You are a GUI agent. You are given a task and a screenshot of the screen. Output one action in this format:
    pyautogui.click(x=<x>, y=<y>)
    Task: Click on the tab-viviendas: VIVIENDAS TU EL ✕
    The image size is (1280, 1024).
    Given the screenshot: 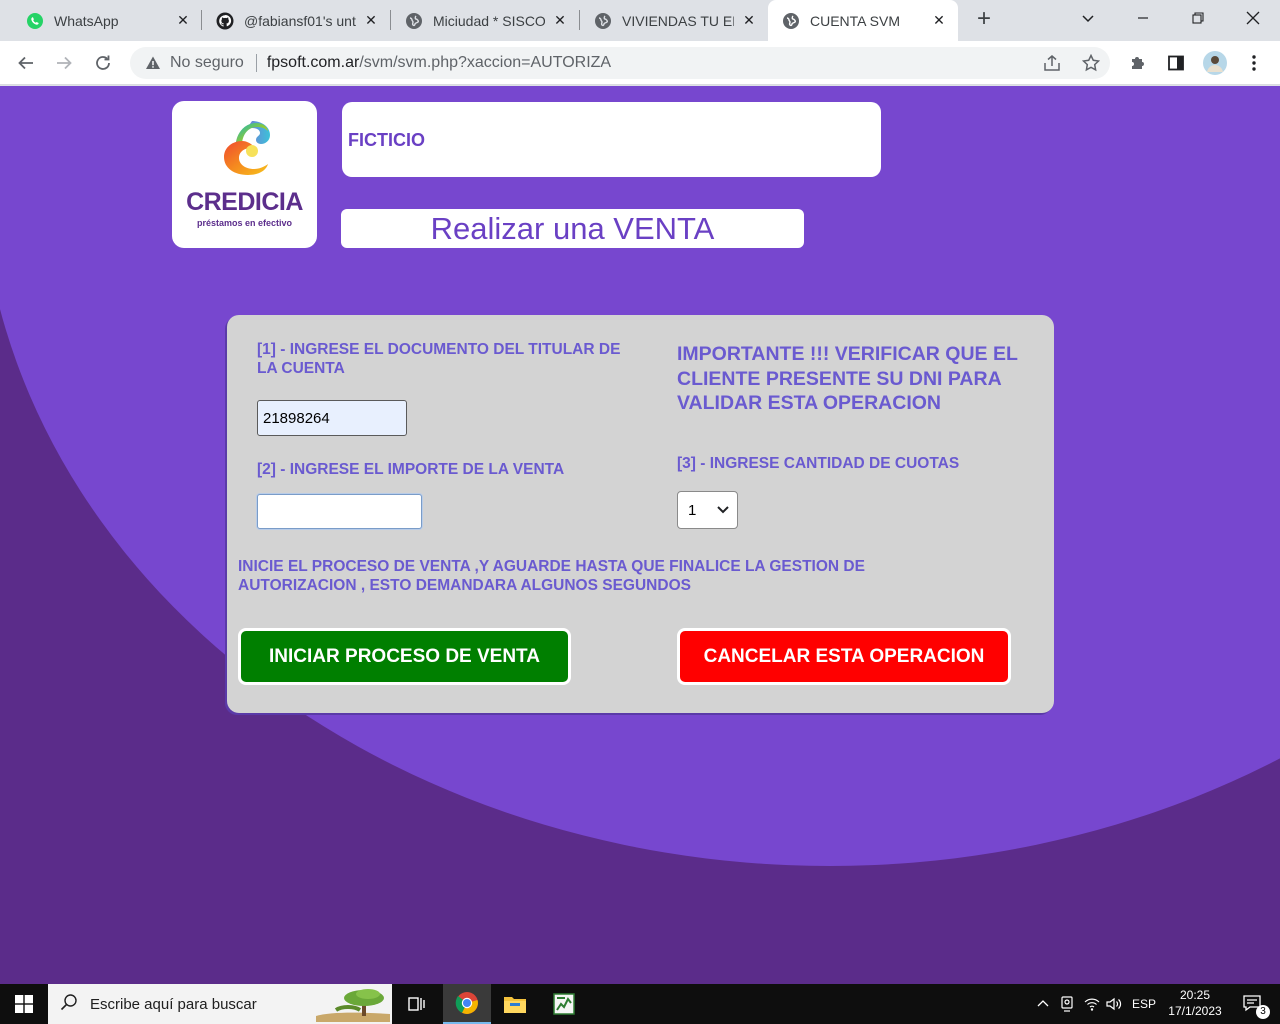 What is the action you would take?
    pyautogui.click(x=674, y=20)
    